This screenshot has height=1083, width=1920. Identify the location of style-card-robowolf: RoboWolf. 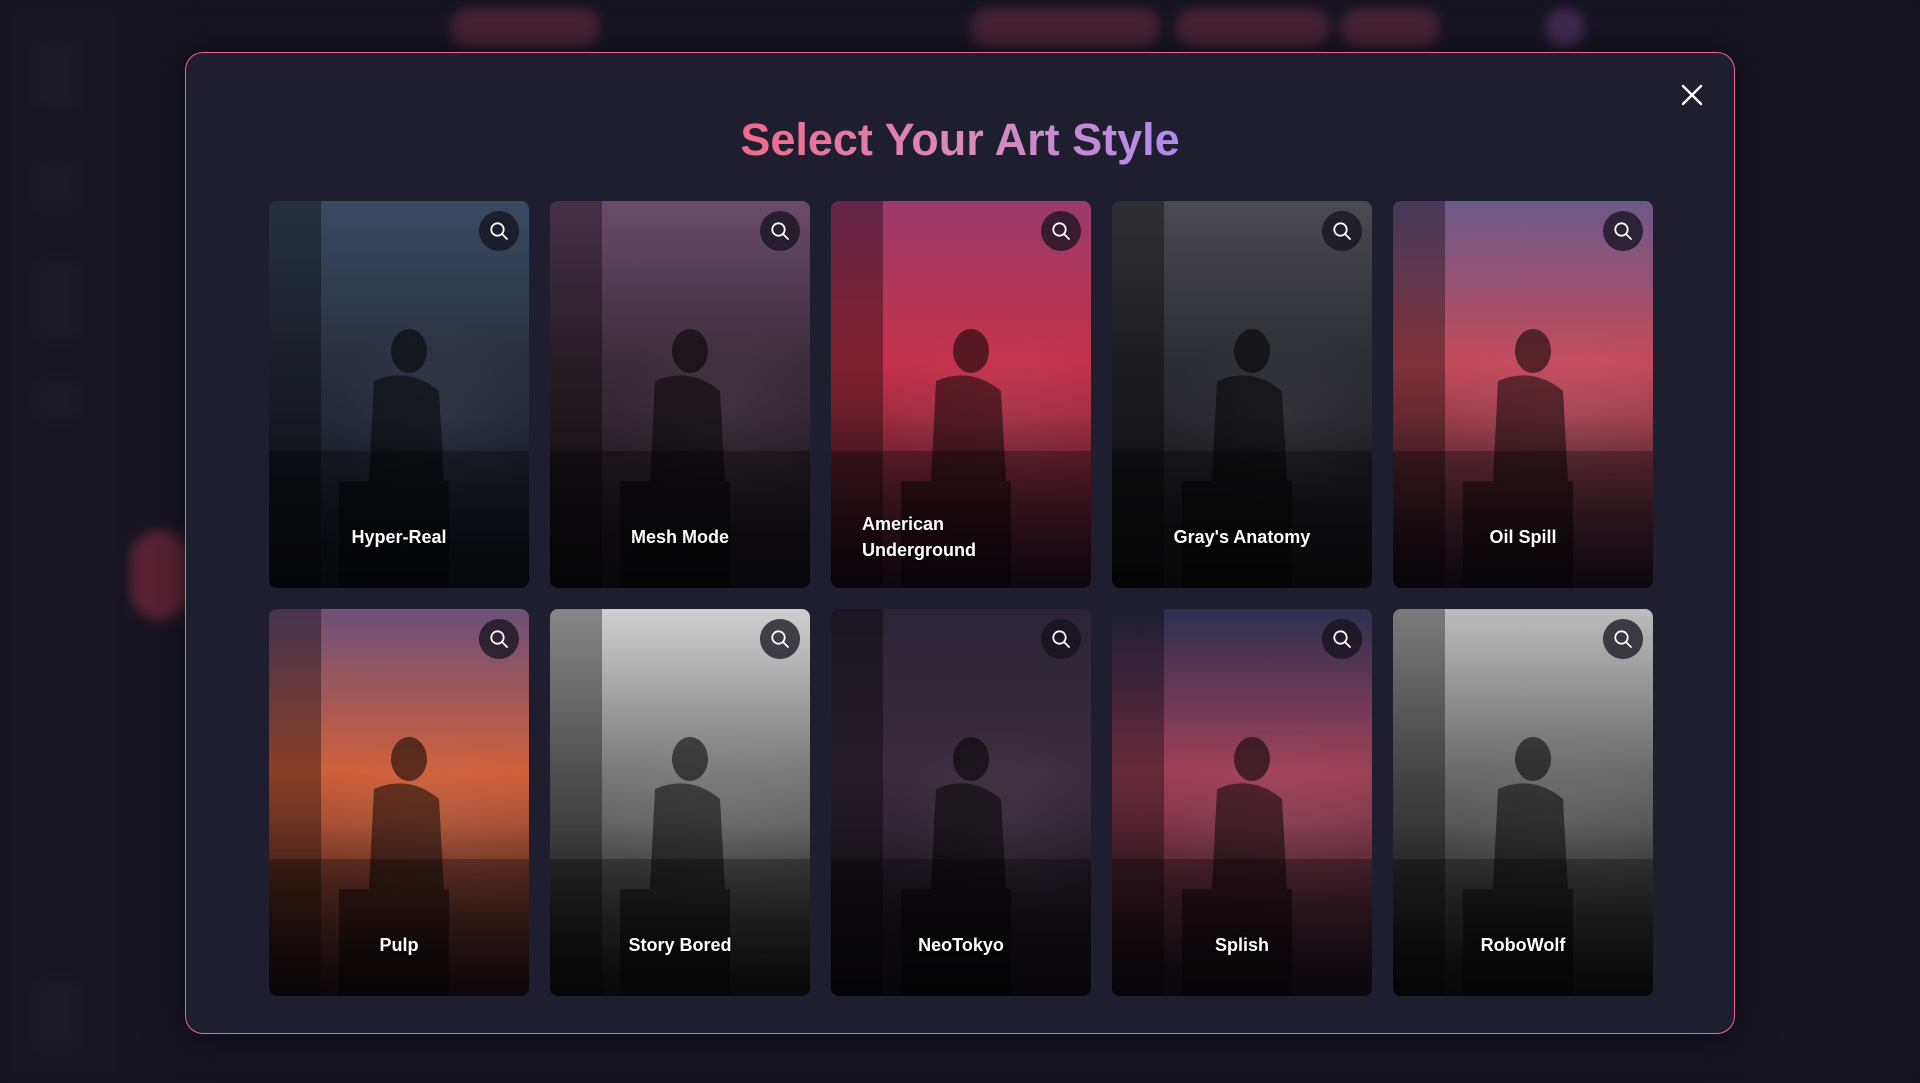
(1523, 802).